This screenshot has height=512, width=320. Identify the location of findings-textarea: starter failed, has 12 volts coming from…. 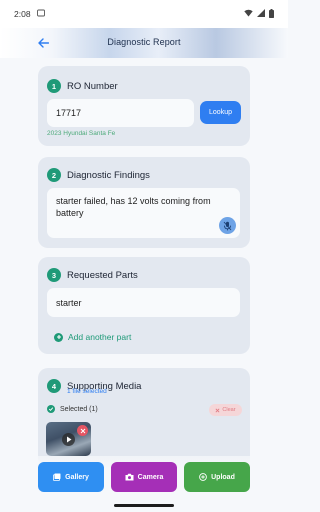
(143, 213).